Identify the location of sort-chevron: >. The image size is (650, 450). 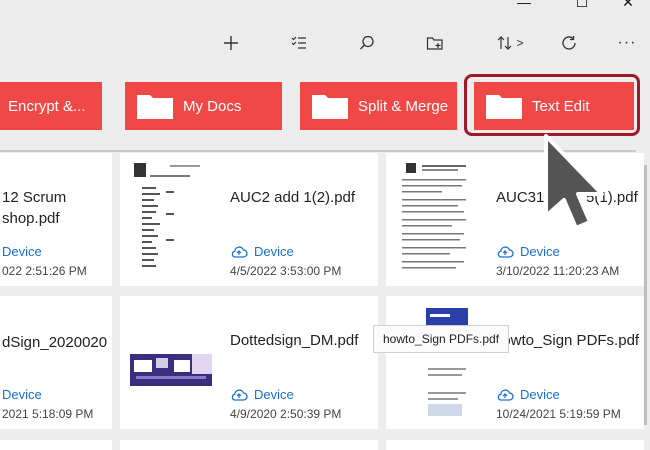
(520, 43).